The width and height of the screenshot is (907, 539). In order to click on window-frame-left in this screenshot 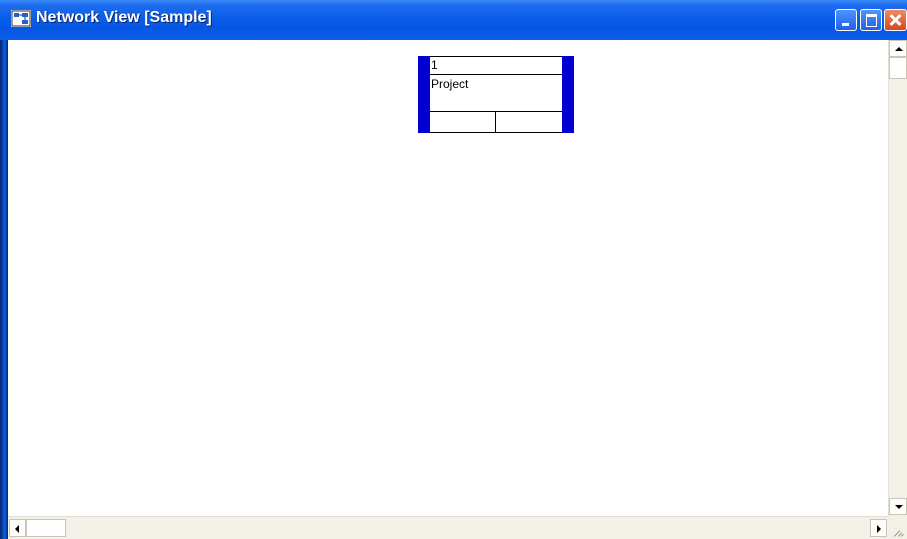, I will do `click(4, 289)`.